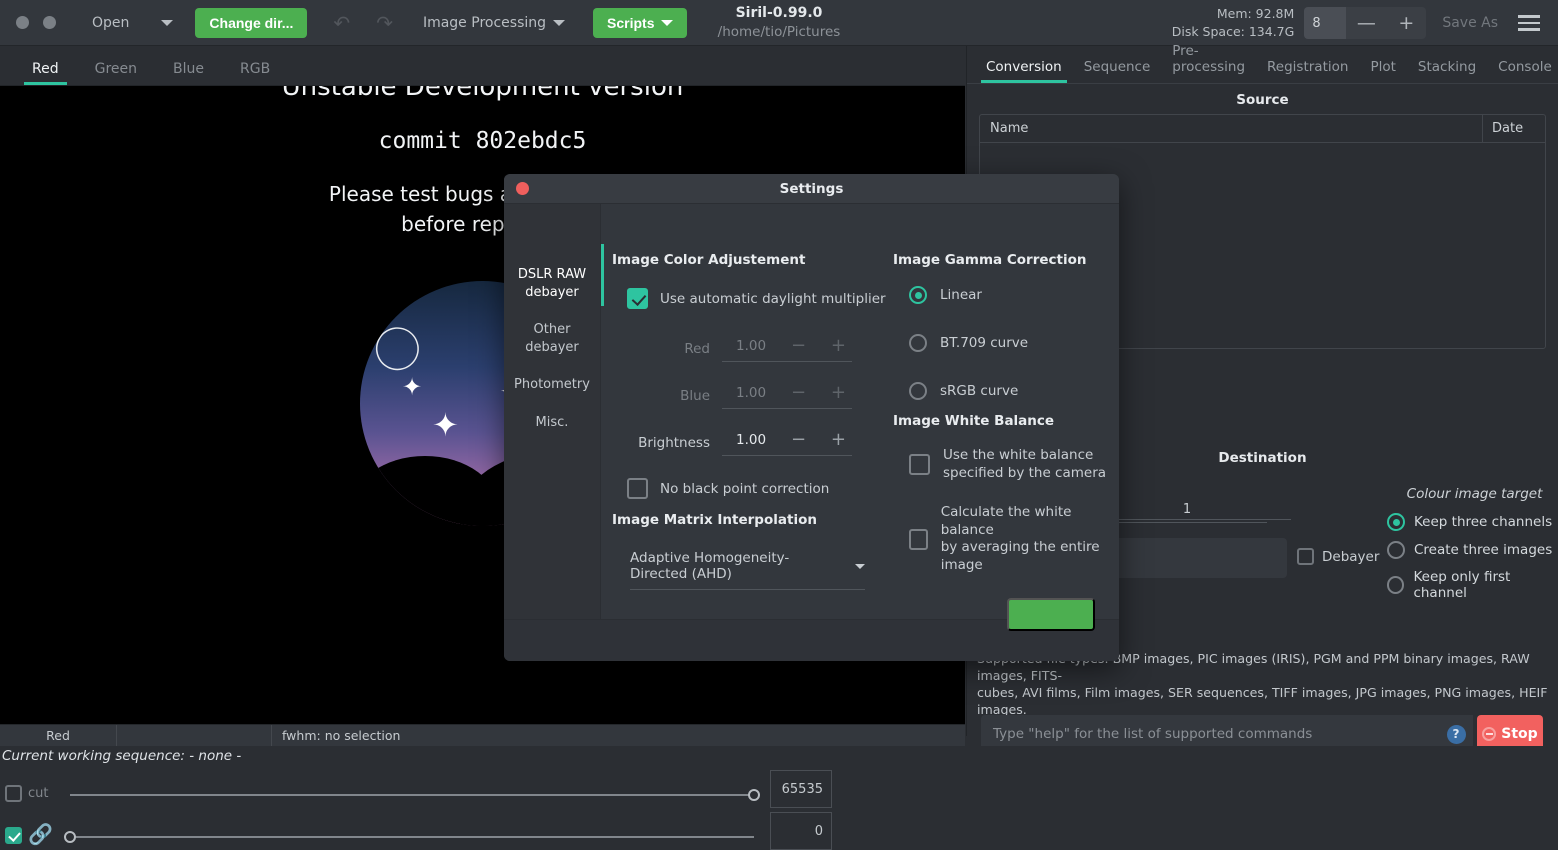 This screenshot has width=1558, height=850. Describe the element at coordinates (744, 346) in the screenshot. I see `red-value: 1.00` at that location.